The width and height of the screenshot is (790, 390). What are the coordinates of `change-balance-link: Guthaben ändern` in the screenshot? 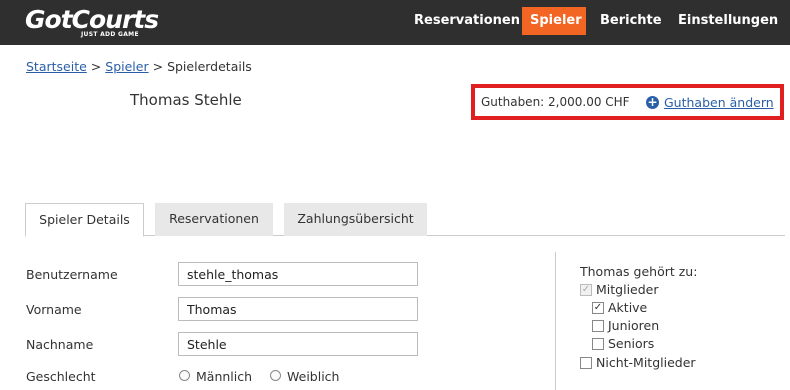 It's located at (719, 102).